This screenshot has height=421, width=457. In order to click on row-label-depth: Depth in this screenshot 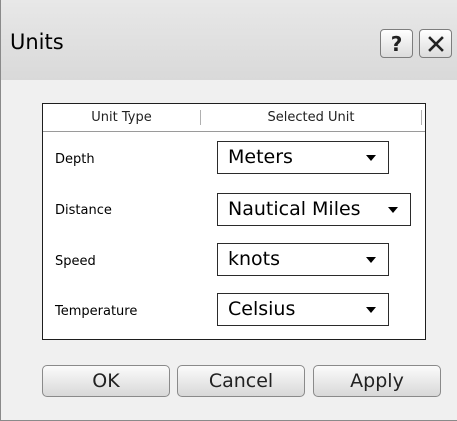, I will do `click(75, 159)`.